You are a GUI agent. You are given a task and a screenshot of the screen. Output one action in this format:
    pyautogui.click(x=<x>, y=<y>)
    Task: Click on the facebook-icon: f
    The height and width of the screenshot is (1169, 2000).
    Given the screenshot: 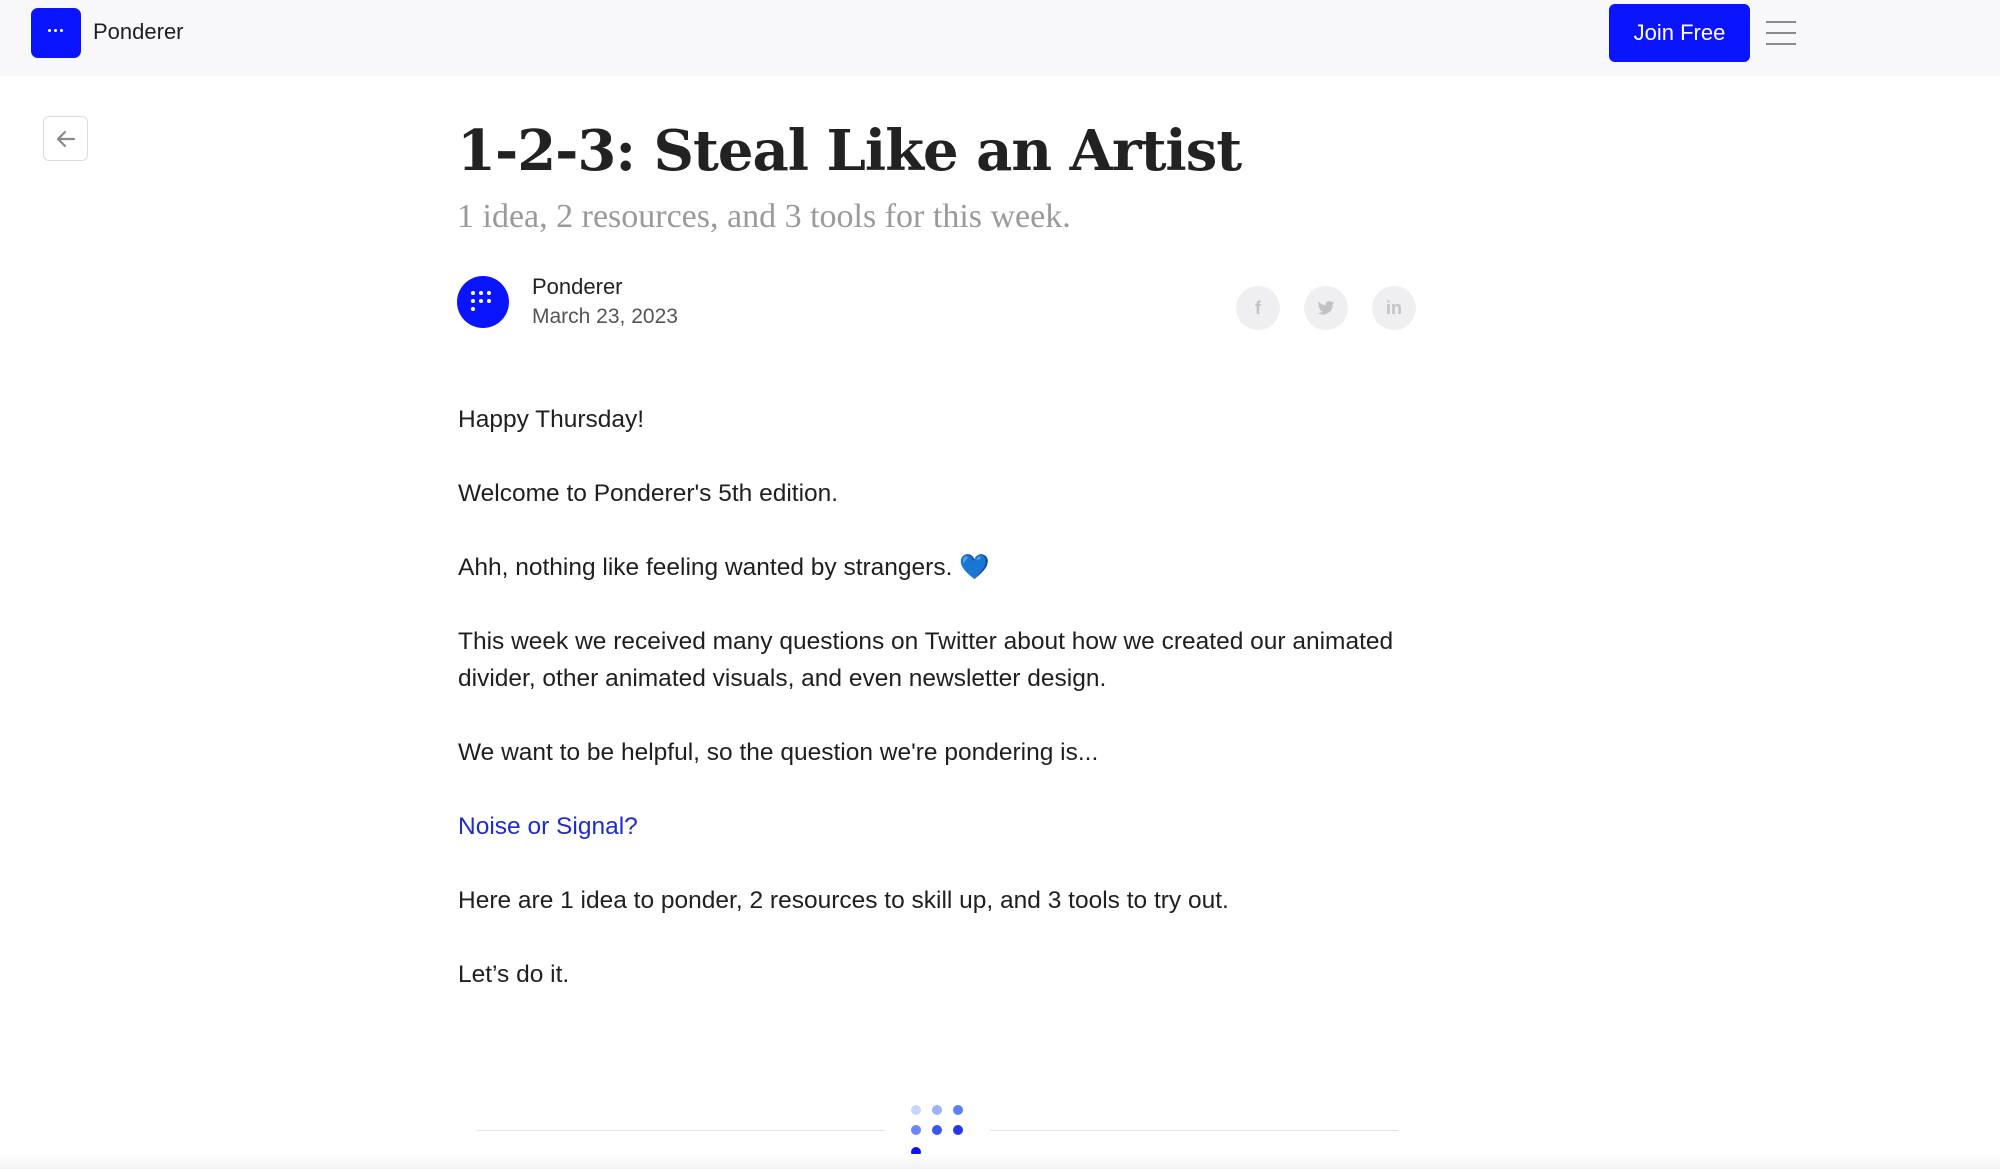 What is the action you would take?
    pyautogui.click(x=1258, y=307)
    